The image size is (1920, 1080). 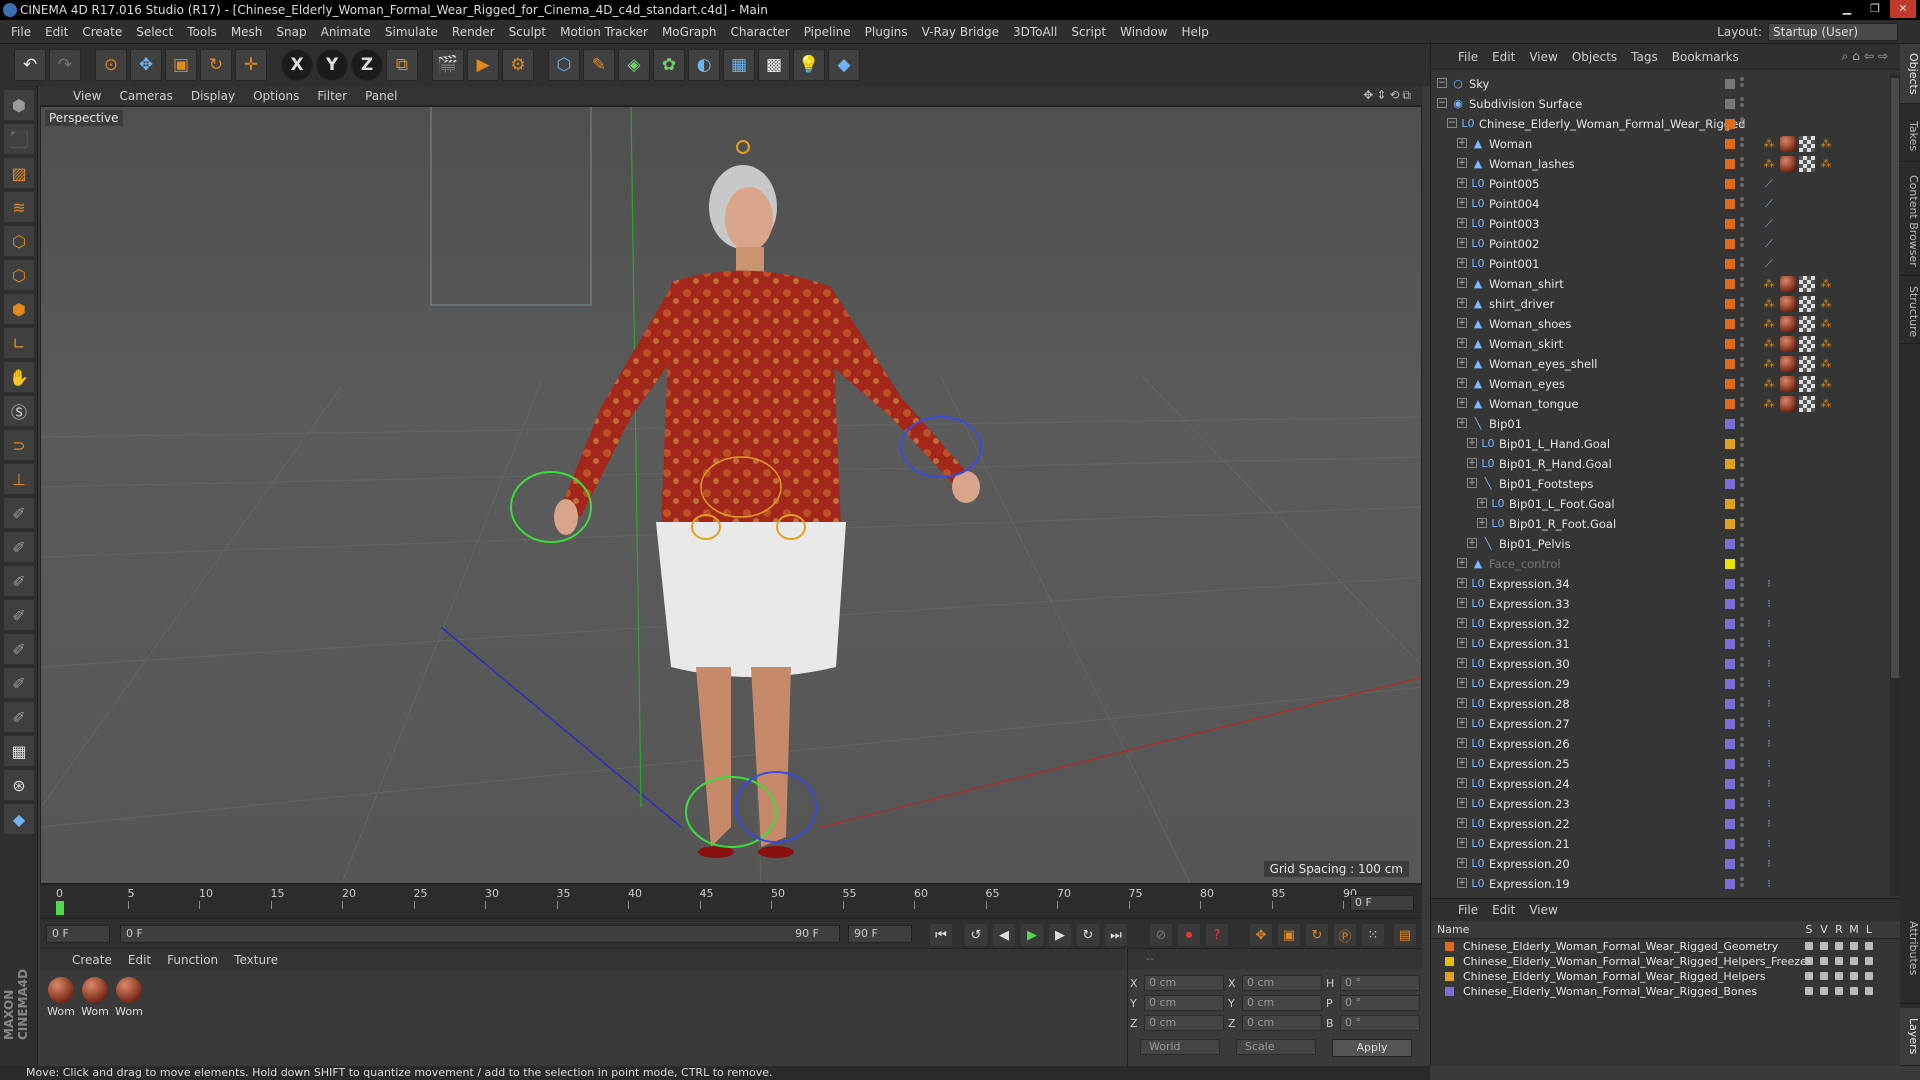 I want to click on render-settings-icon: ⚙, so click(x=518, y=65).